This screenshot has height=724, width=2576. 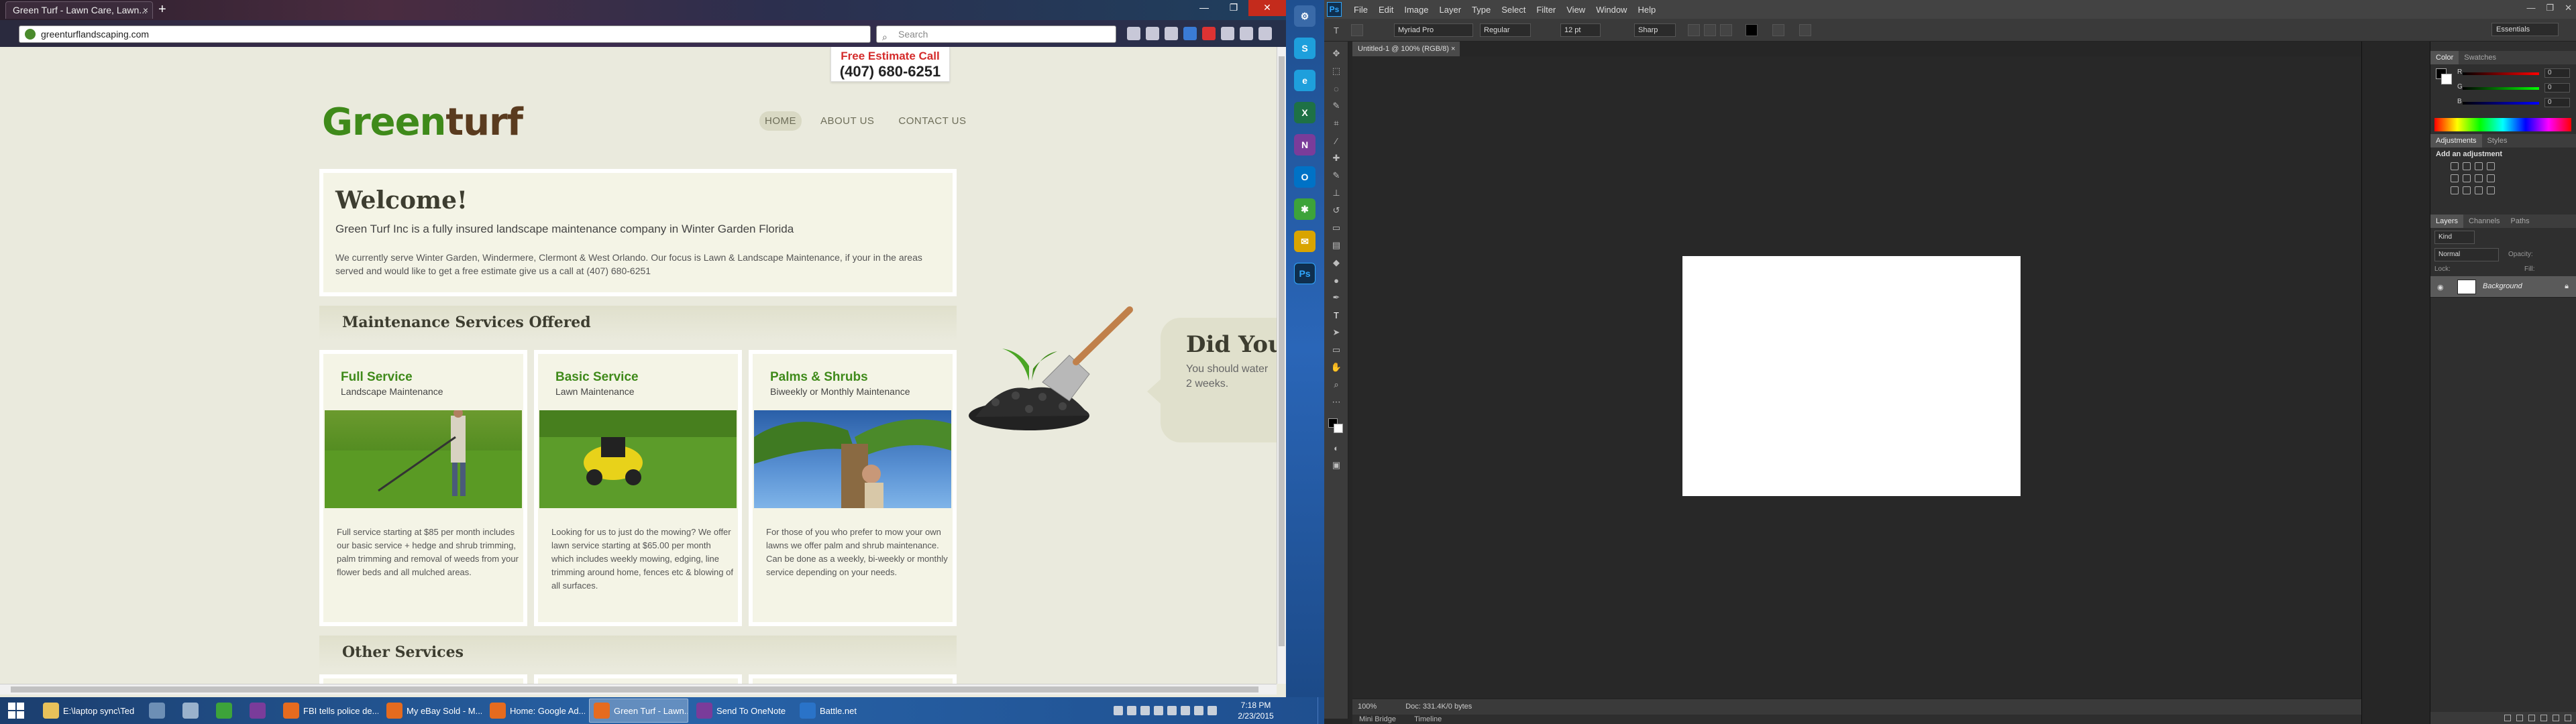 What do you see at coordinates (996, 34) in the screenshot?
I see `search-bar: ⌕ Search` at bounding box center [996, 34].